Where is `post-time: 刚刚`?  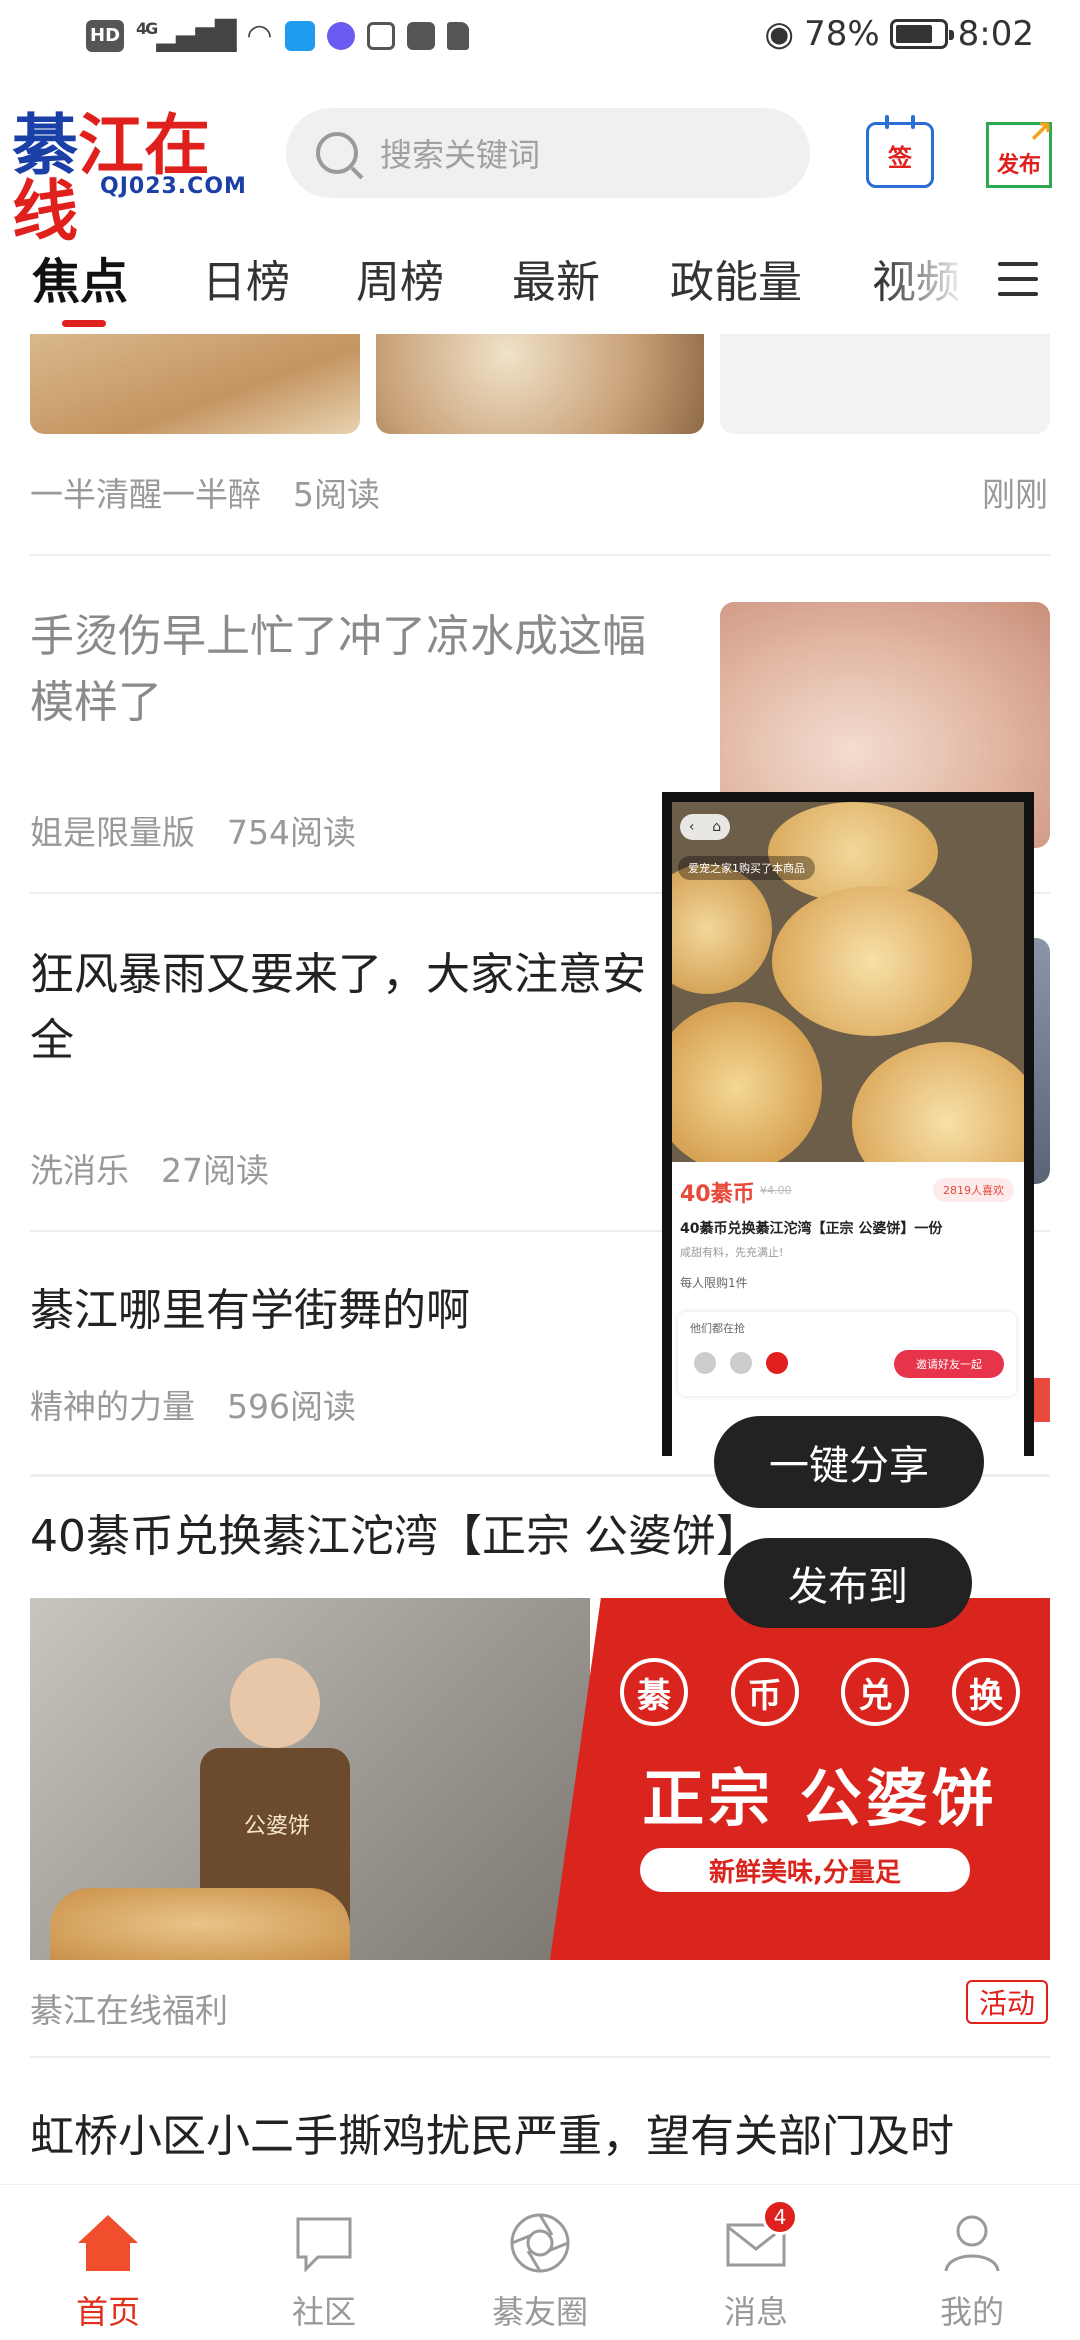
post-time: 刚刚 is located at coordinates (1015, 494).